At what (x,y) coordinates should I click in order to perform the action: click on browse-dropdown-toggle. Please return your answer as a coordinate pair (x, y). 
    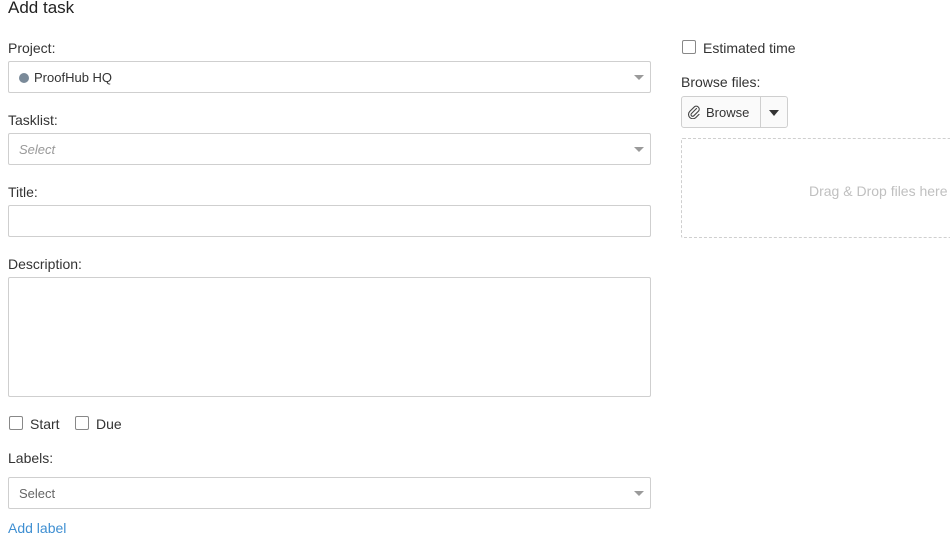
    Looking at the image, I should click on (774, 112).